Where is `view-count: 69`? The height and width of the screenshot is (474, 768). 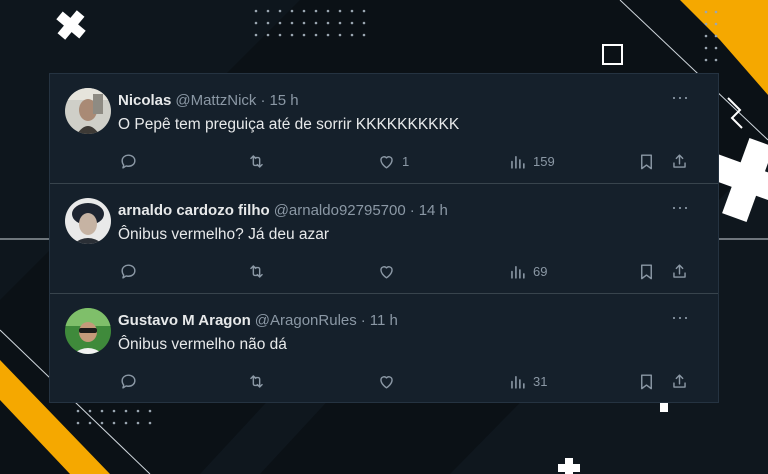
view-count: 69 is located at coordinates (540, 271).